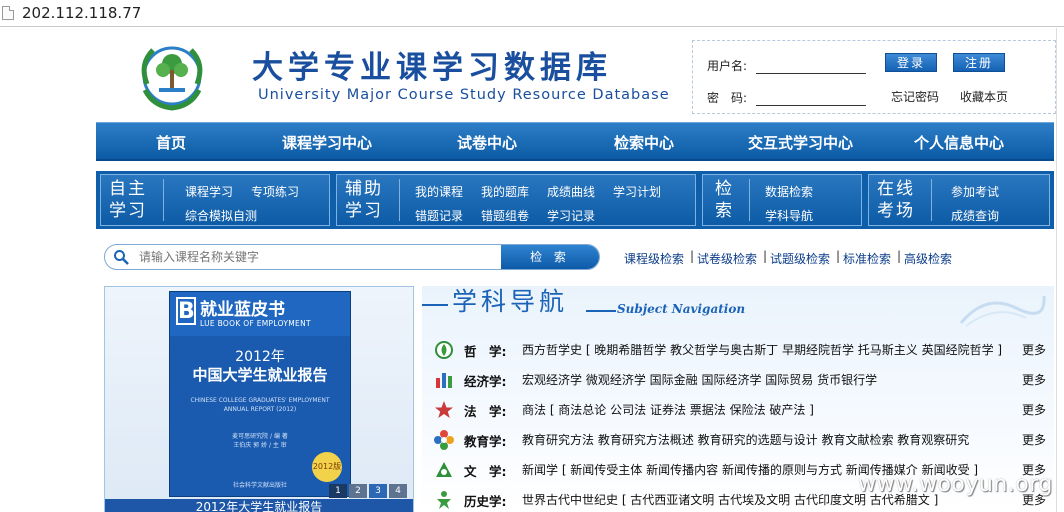 Image resolution: width=1064 pixels, height=512 pixels. Describe the element at coordinates (550, 257) in the screenshot. I see `search-button: 检 索` at that location.